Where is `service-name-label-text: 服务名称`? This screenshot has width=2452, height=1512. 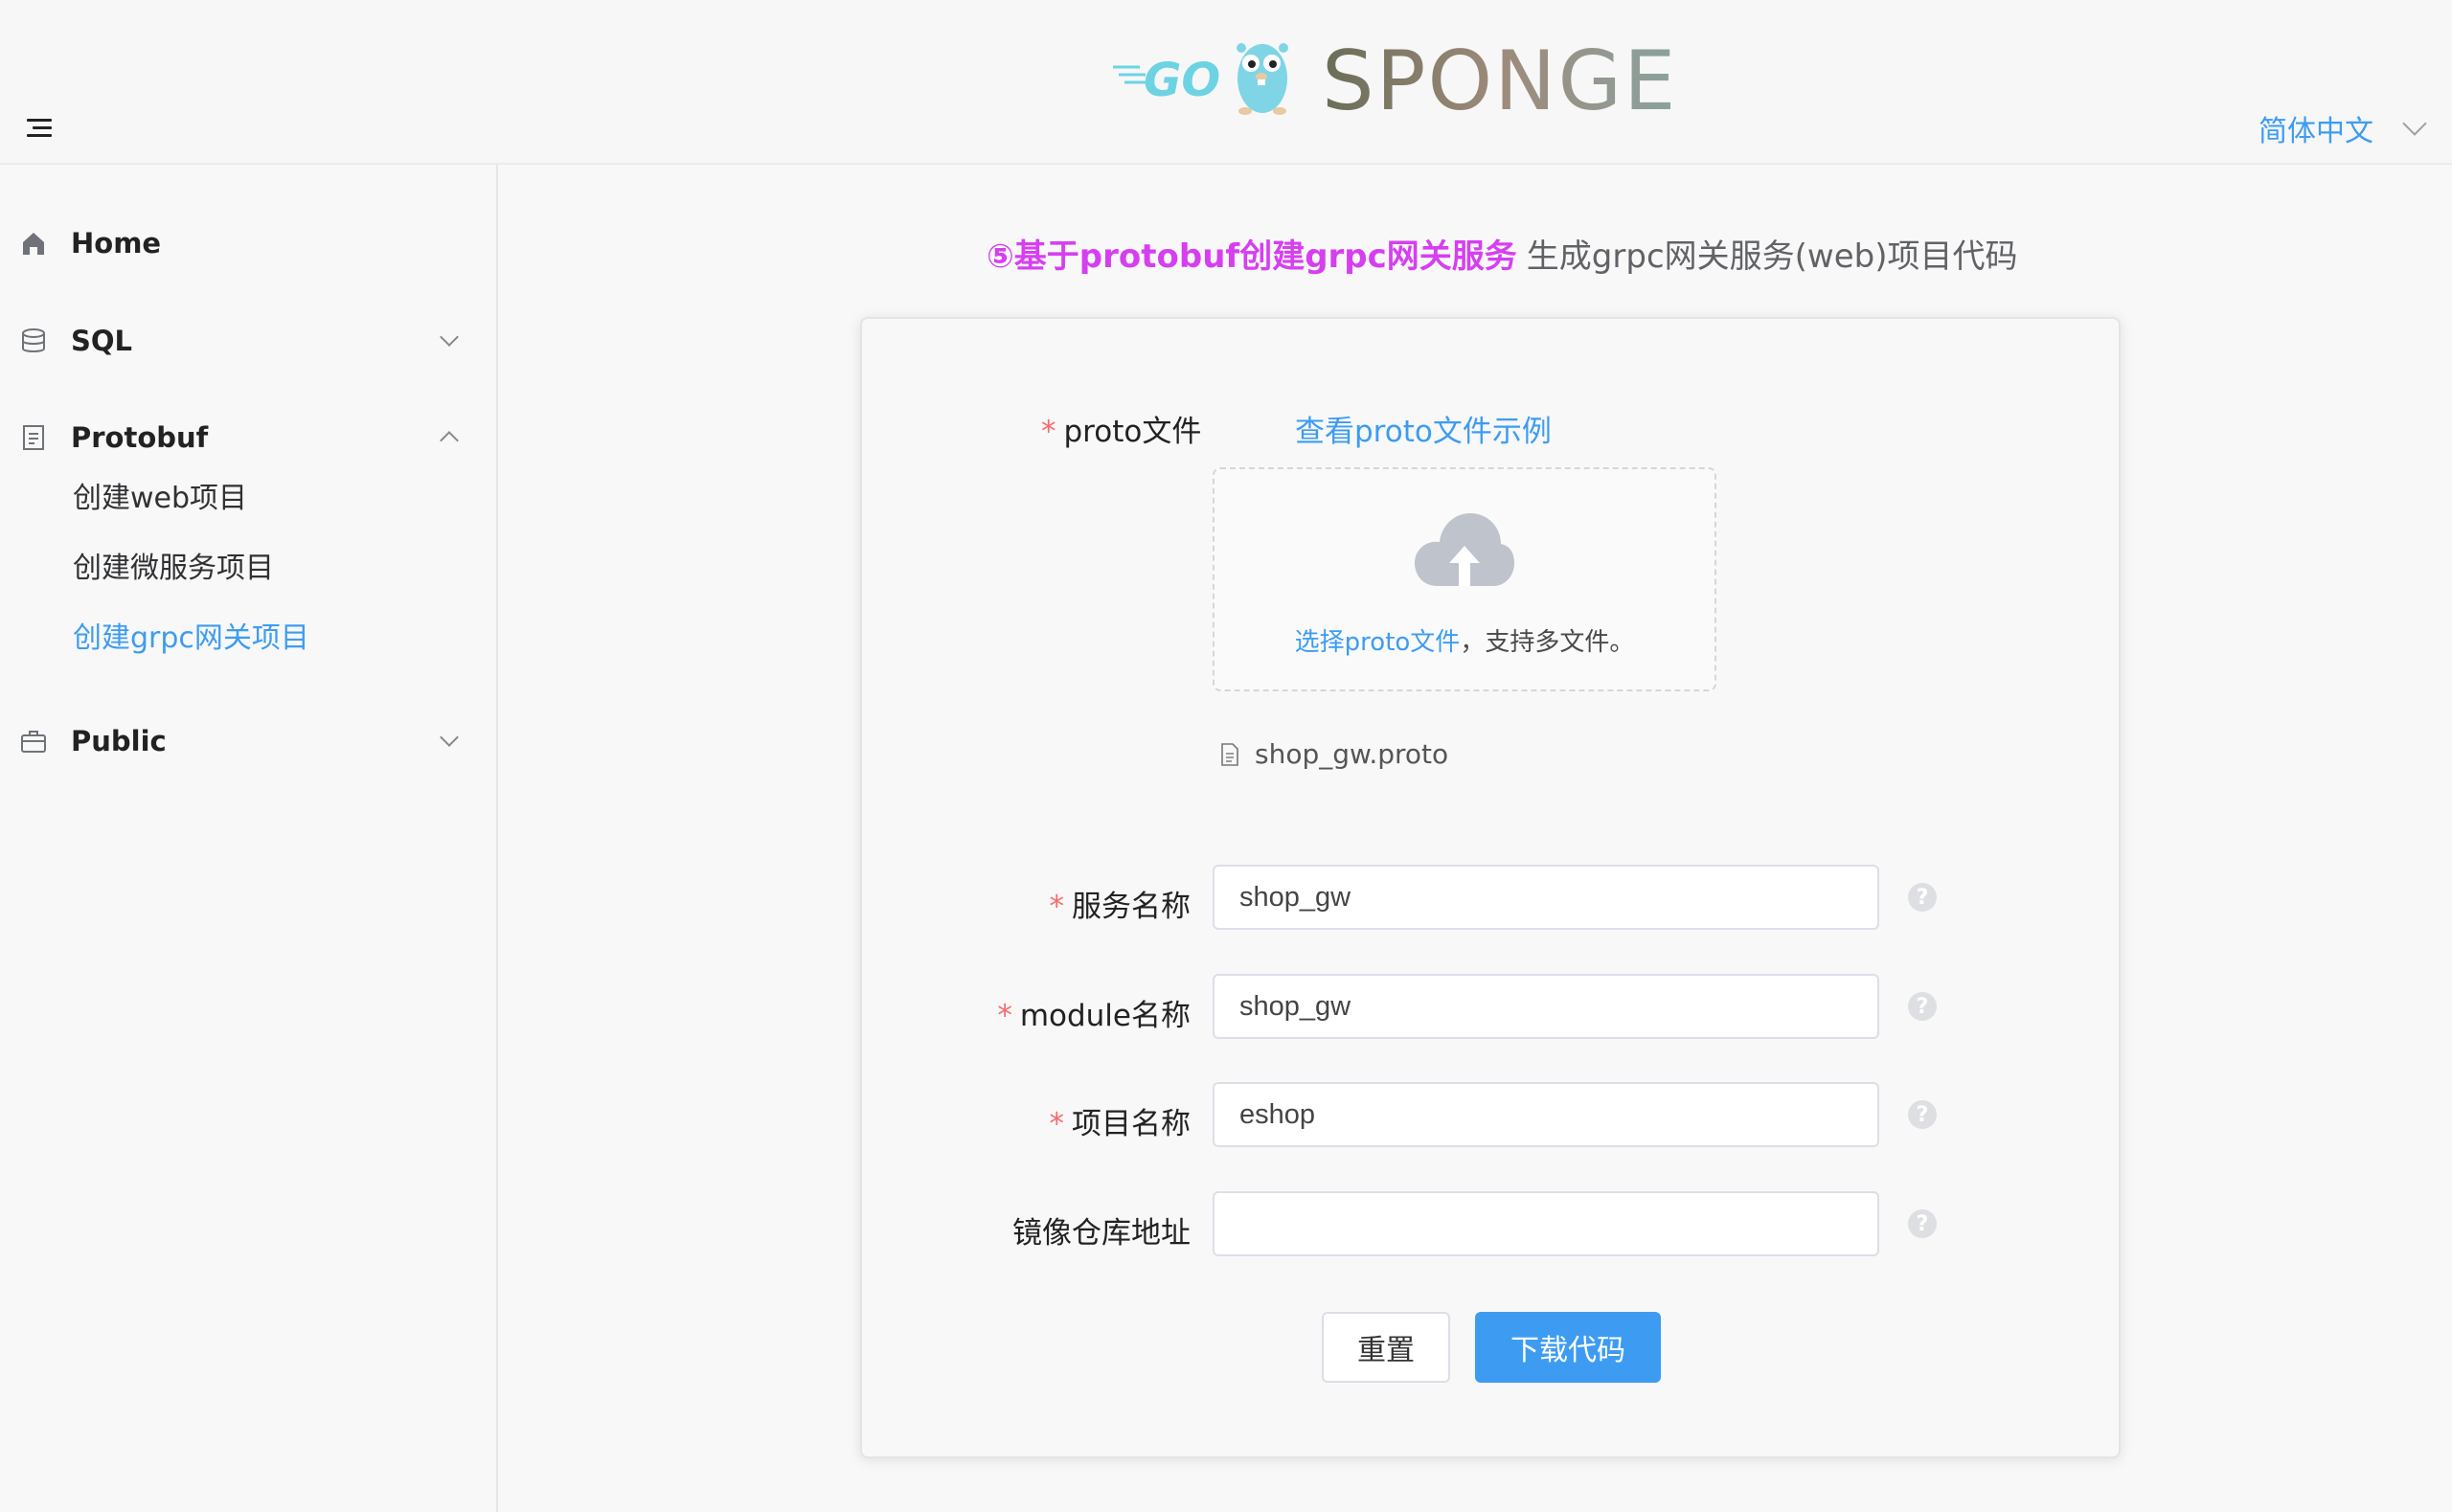 service-name-label-text: 服务名称 is located at coordinates (1131, 907).